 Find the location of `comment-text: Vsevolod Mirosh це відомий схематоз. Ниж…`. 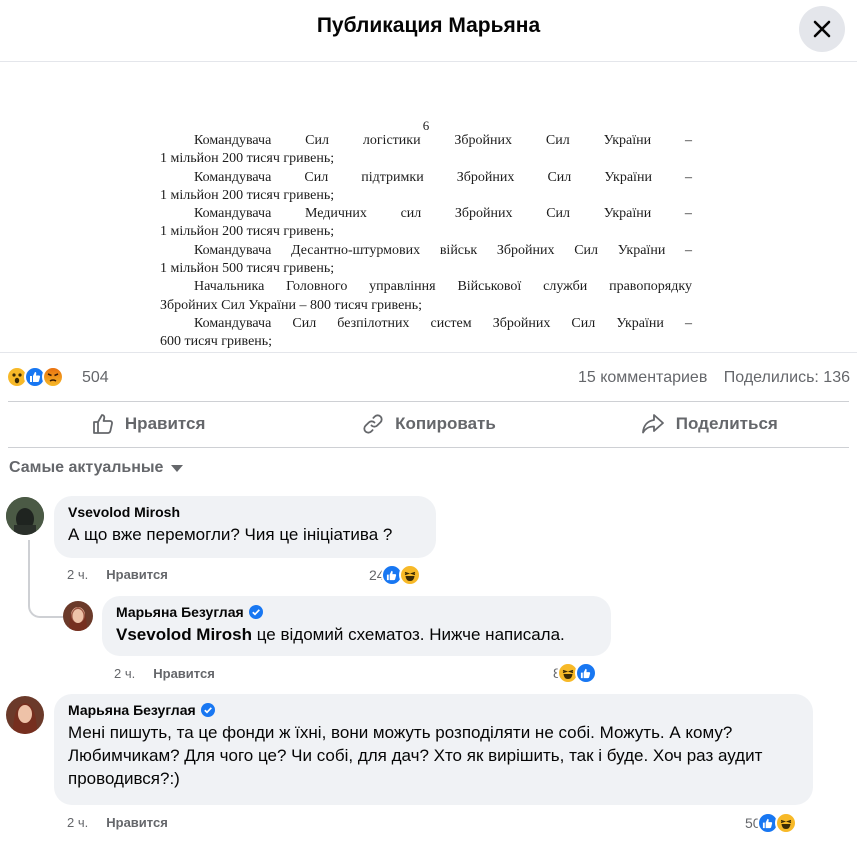

comment-text: Vsevolod Mirosh це відомий схематоз. Ниж… is located at coordinates (340, 634).